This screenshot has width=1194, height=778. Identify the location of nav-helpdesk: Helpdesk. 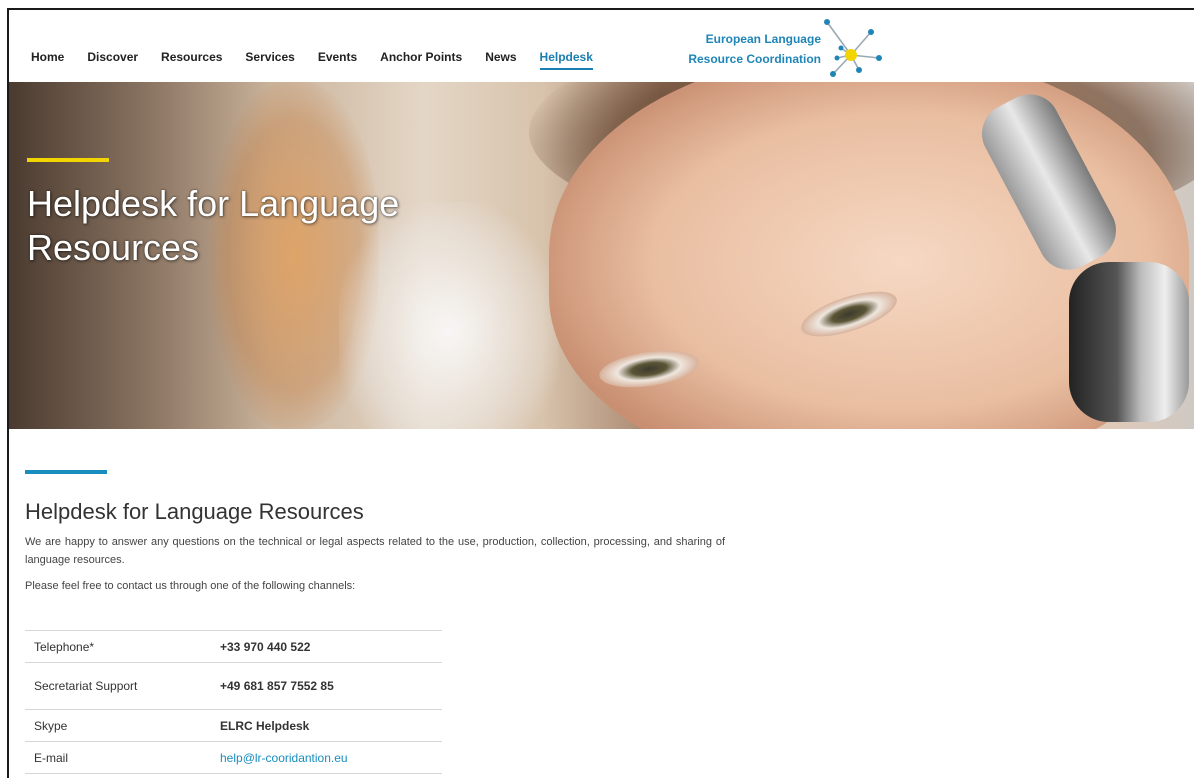
(566, 60).